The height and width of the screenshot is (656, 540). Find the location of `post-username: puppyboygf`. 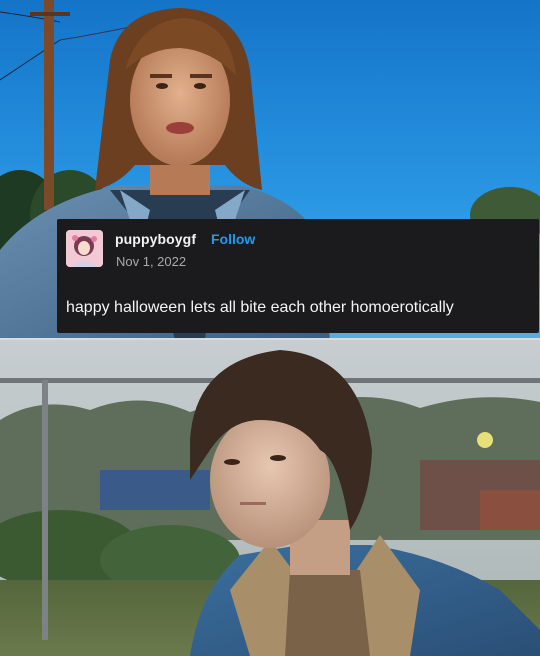

post-username: puppyboygf is located at coordinates (155, 239).